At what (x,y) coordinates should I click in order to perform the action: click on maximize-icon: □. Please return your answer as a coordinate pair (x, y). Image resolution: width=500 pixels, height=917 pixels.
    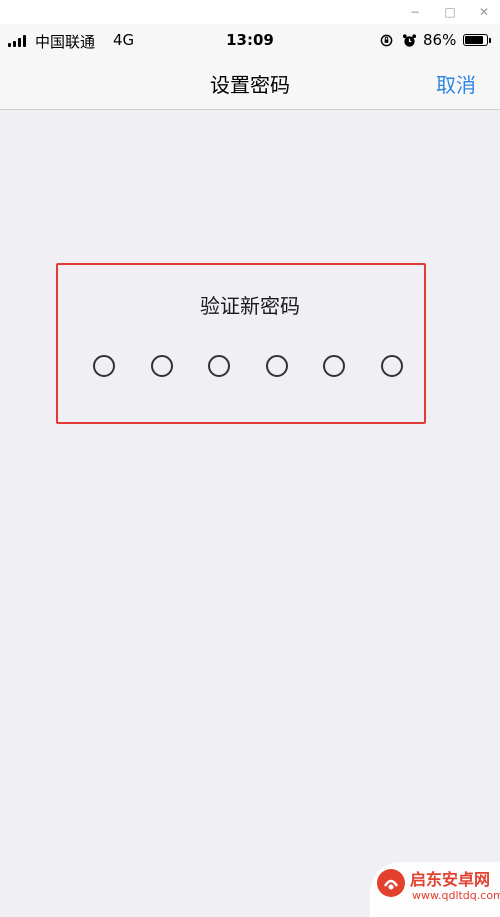
    Looking at the image, I should click on (450, 12).